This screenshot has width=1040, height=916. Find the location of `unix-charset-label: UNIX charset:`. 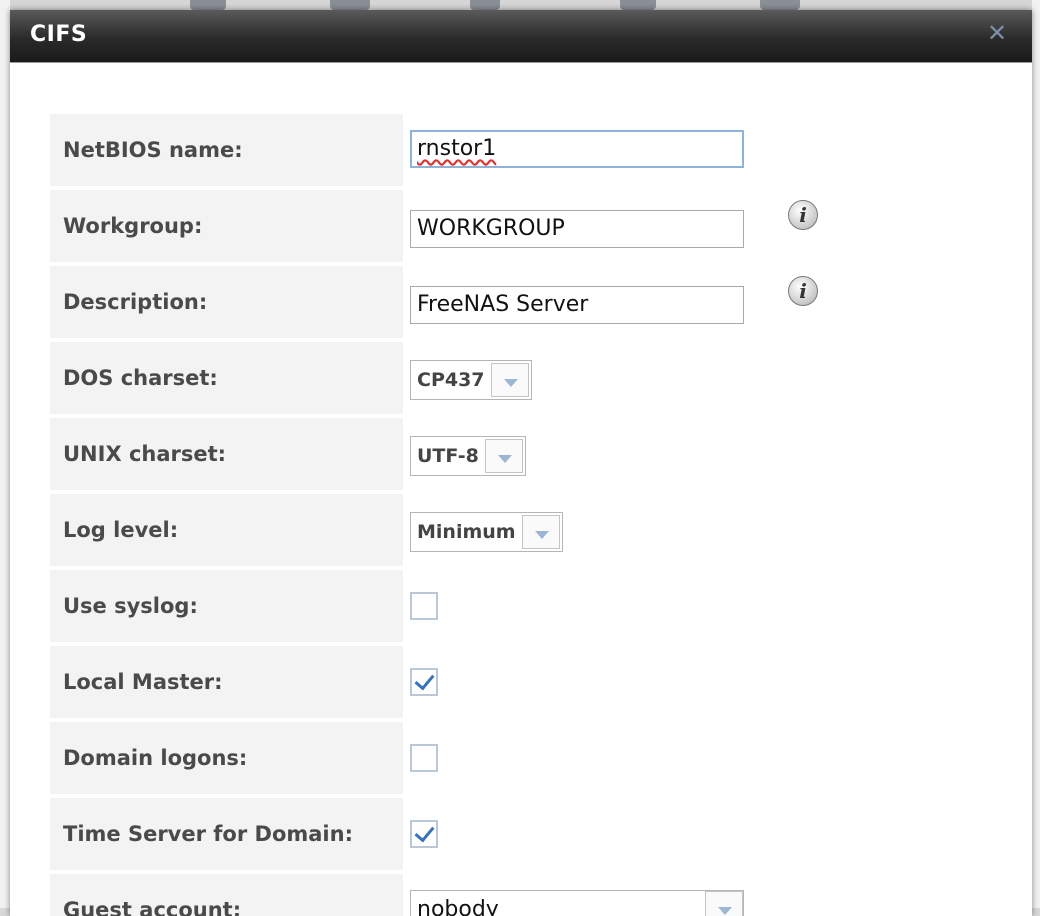

unix-charset-label: UNIX charset: is located at coordinates (145, 454).